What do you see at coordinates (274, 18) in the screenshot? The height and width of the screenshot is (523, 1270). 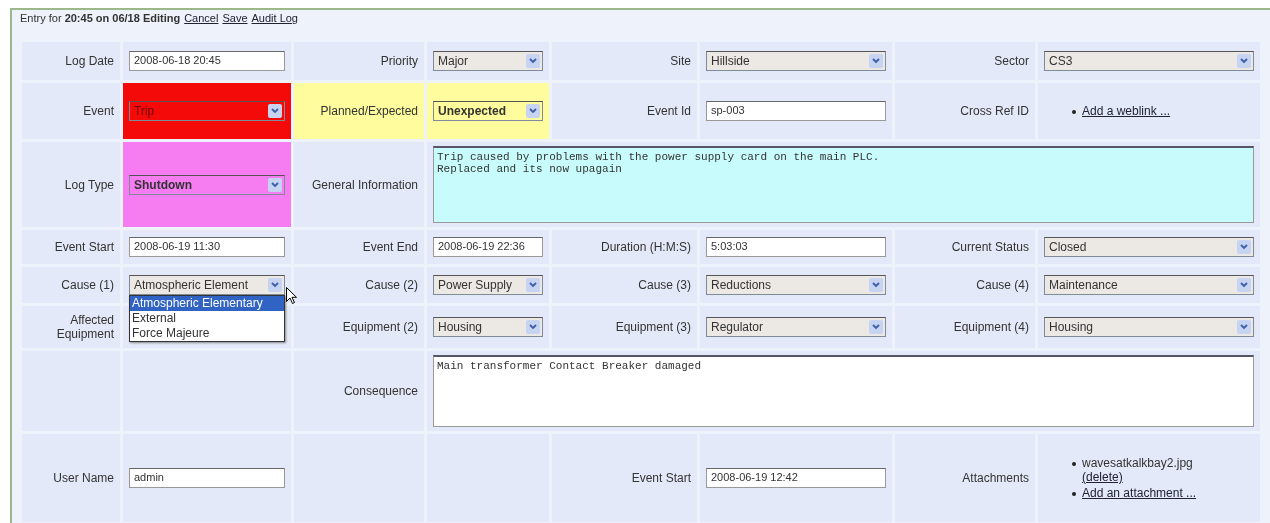 I see `header-link: Audit Log` at bounding box center [274, 18].